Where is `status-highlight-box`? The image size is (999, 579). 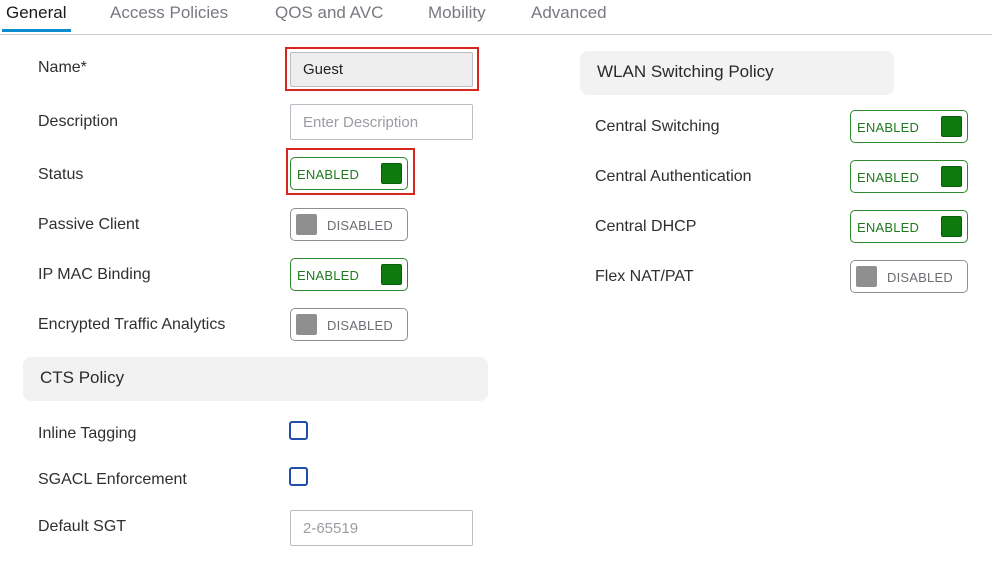
status-highlight-box is located at coordinates (350, 171).